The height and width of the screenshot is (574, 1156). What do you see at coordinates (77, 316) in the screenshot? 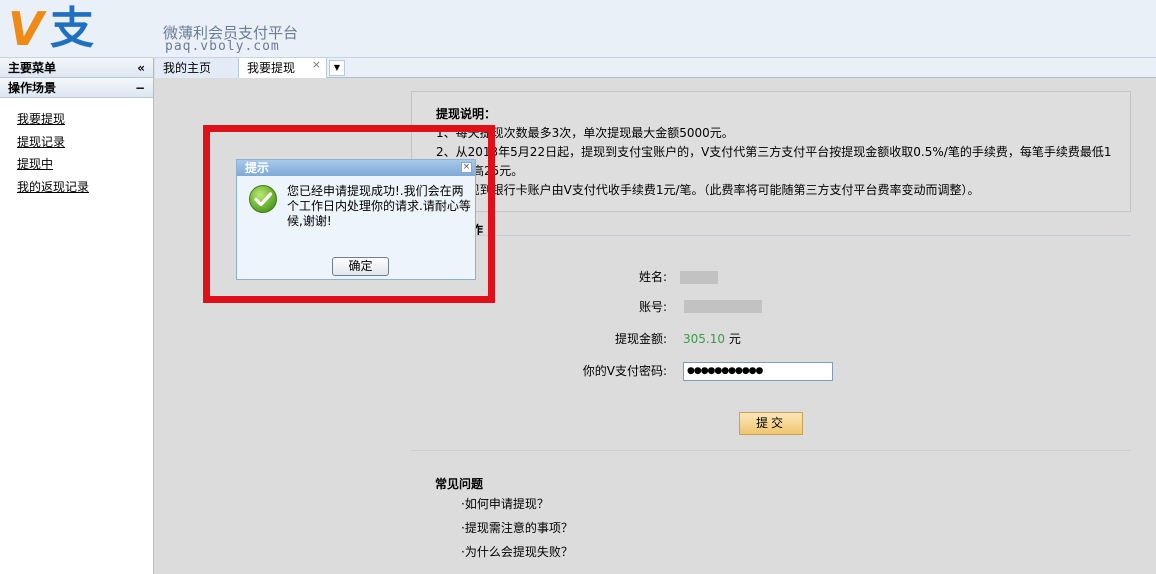
I see `sidebar: 主要菜单 « 操作场景 − 我要提现 提现记录 提现中 我的返现记录` at bounding box center [77, 316].